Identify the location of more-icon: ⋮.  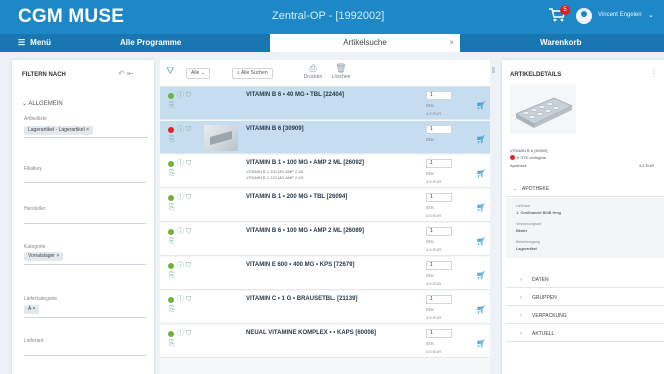
(654, 73).